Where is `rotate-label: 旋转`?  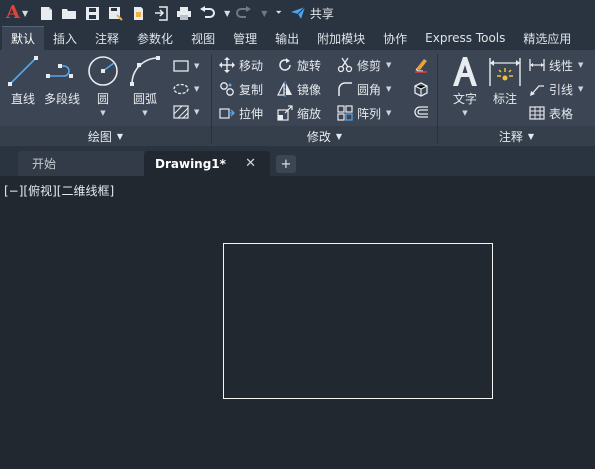 rotate-label: 旋转 is located at coordinates (309, 65).